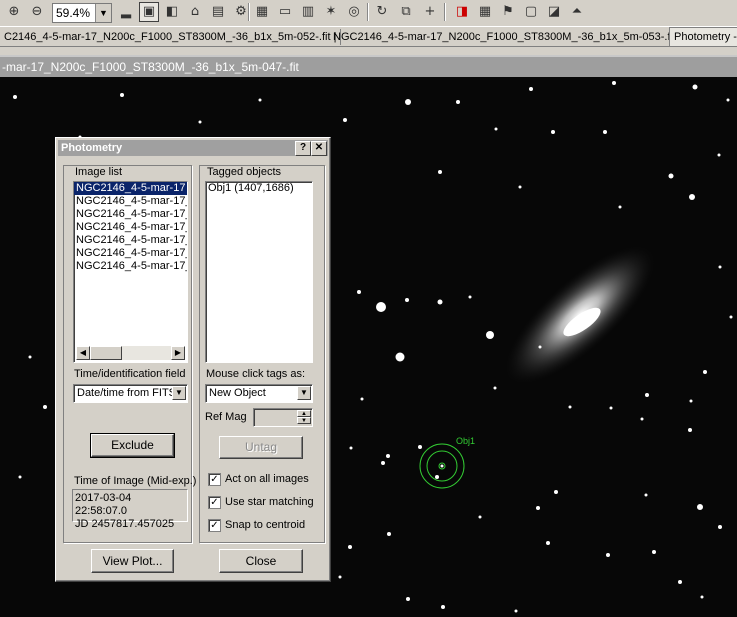 The height and width of the screenshot is (617, 737). I want to click on time-line-1: 2017-03-04 22:58:07.0, so click(103, 504).